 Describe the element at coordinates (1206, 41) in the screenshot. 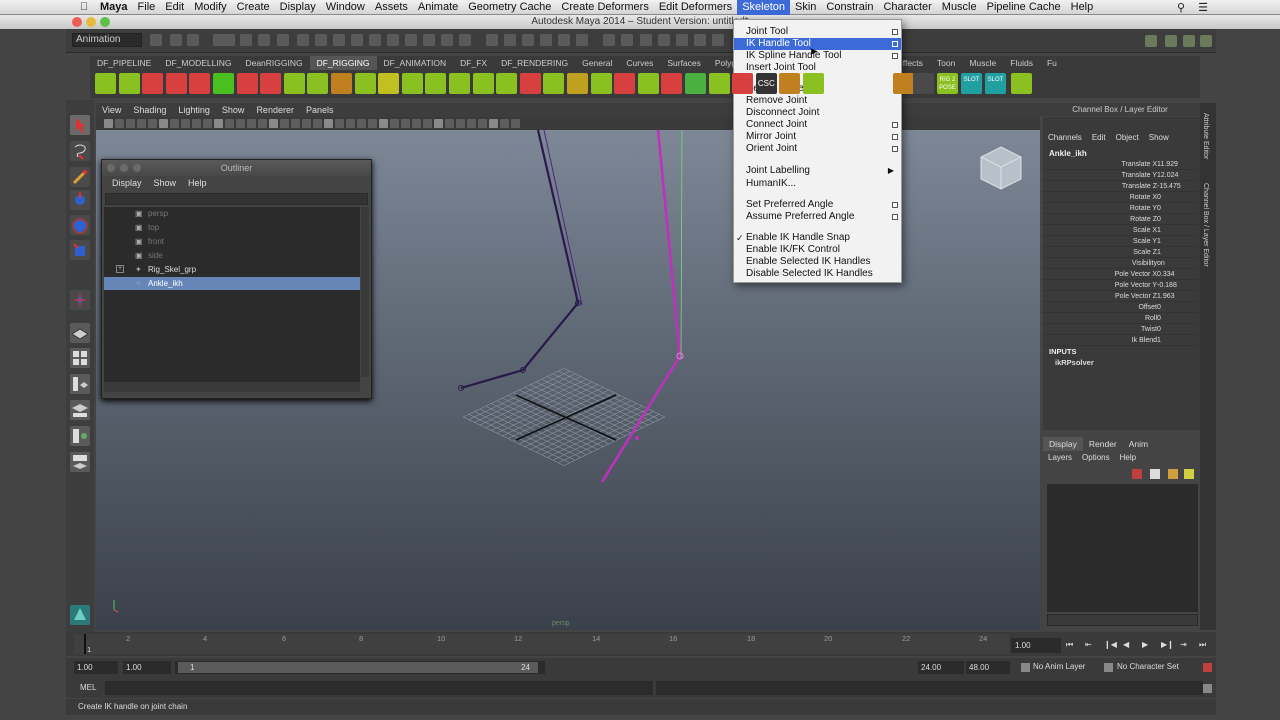

I see `panel-toggle-icon` at that location.